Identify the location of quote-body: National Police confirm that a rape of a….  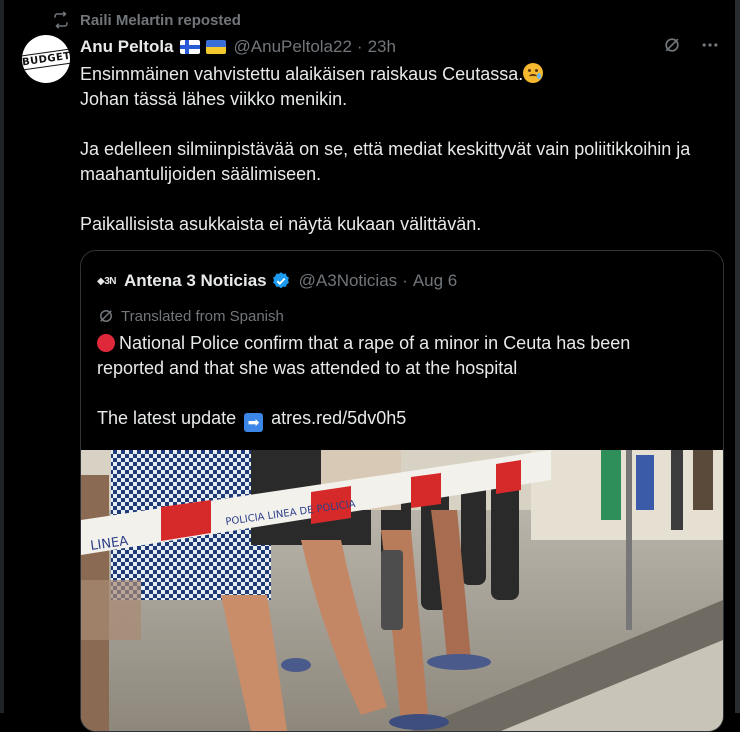
(364, 355).